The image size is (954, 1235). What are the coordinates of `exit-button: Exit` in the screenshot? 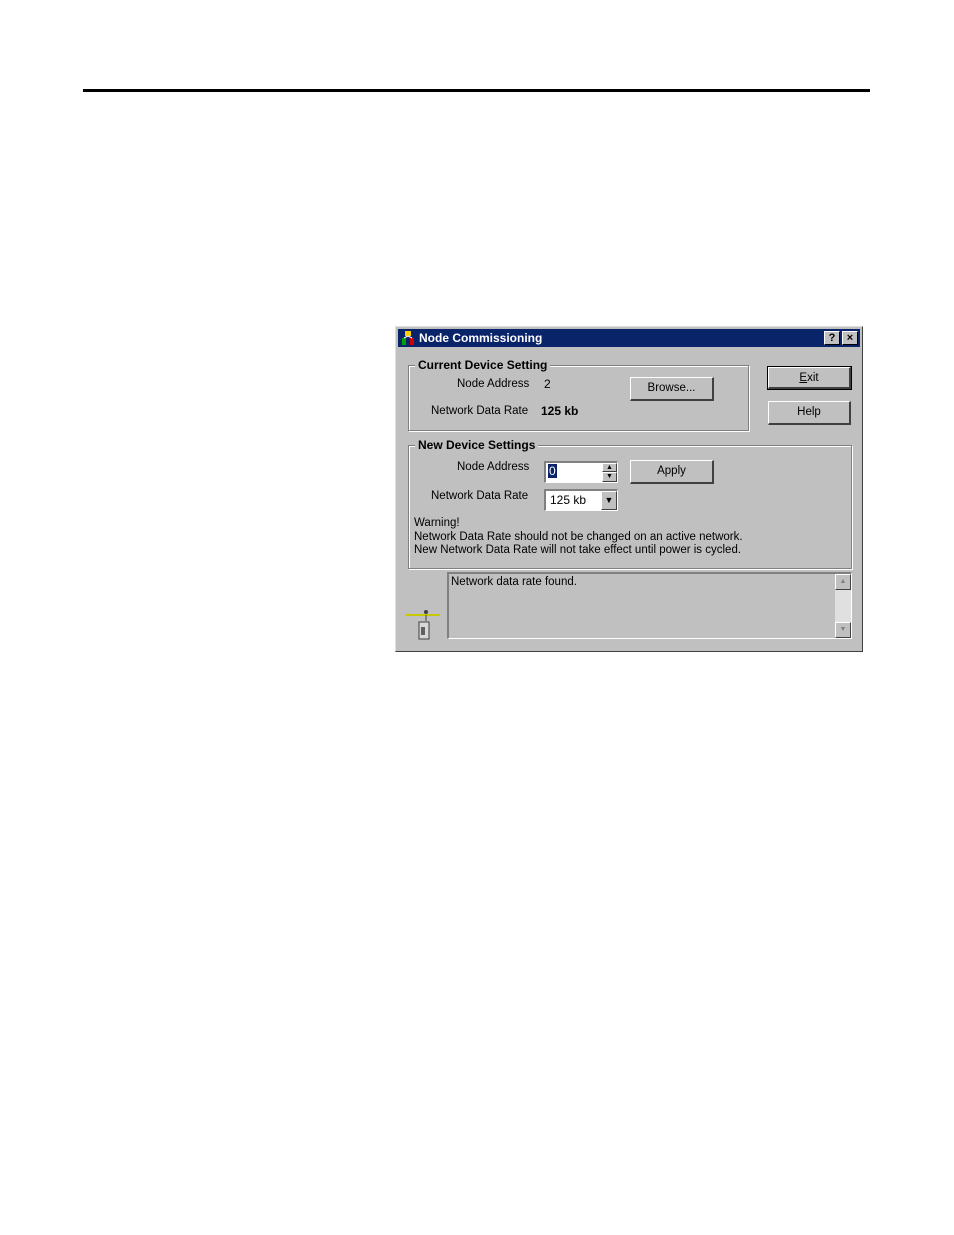 It's located at (809, 378).